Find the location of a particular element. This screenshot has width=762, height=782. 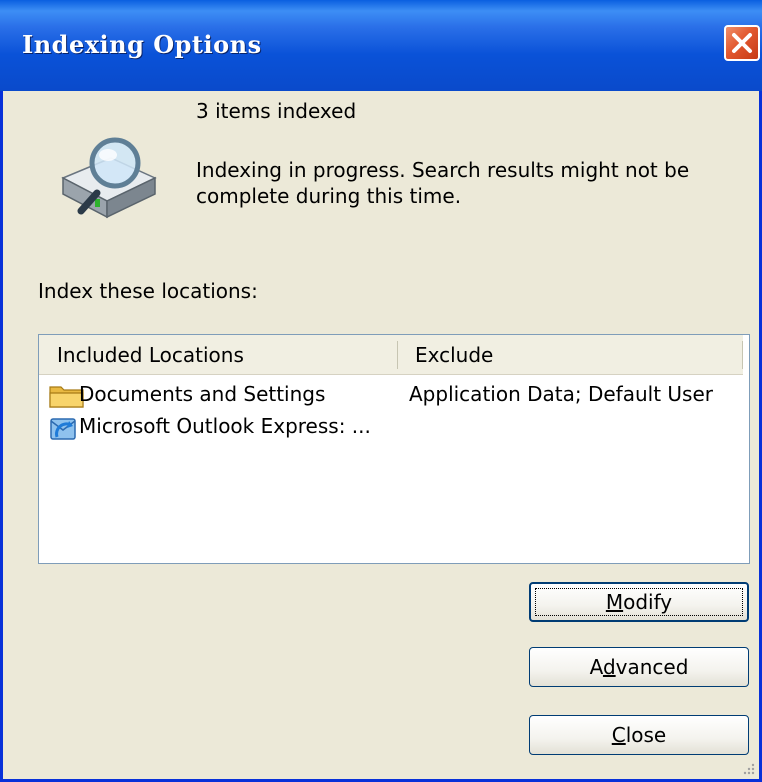

advanced-label-rest: vanced is located at coordinates (652, 667).